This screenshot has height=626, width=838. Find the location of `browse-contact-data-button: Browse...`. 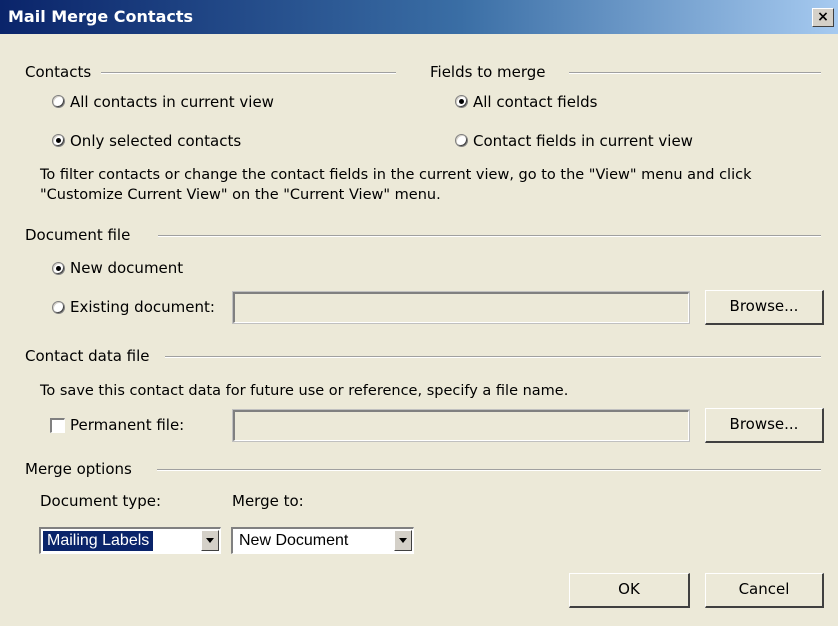

browse-contact-data-button: Browse... is located at coordinates (764, 425).